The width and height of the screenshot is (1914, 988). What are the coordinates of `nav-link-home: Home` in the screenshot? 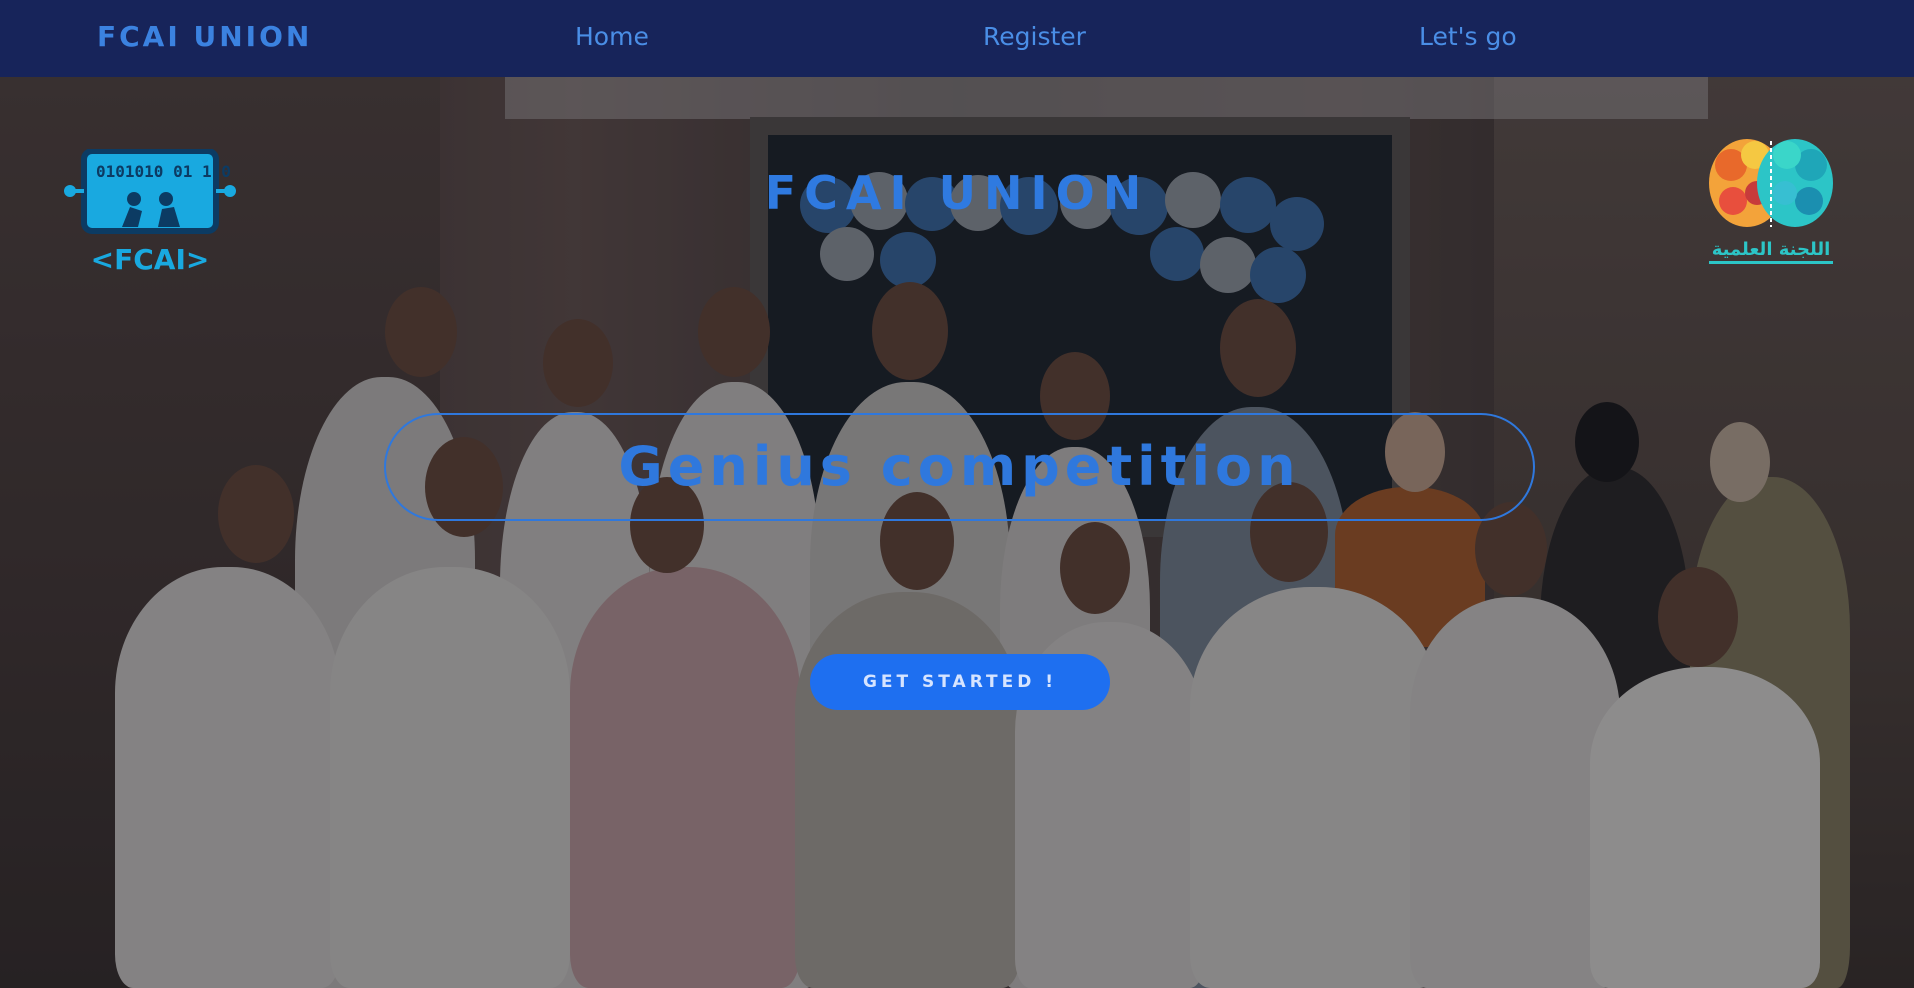 It's located at (612, 36).